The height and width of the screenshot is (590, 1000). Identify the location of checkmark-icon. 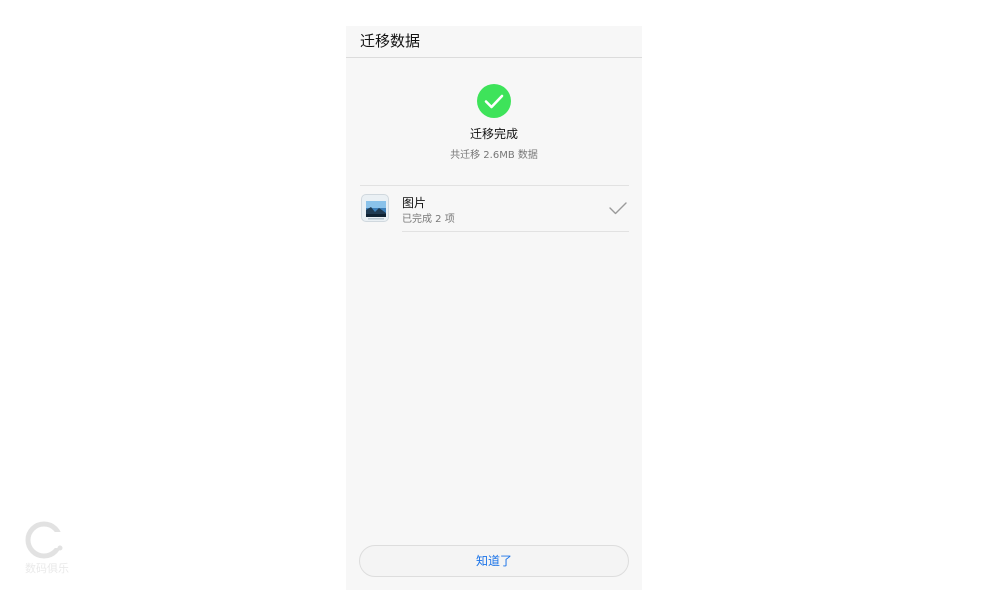
(618, 208).